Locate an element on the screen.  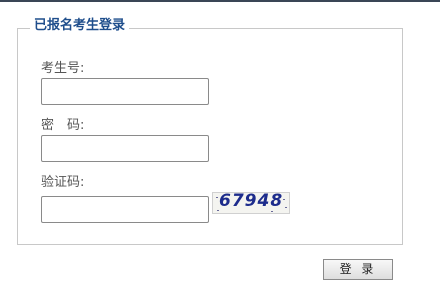
password-input is located at coordinates (125, 148).